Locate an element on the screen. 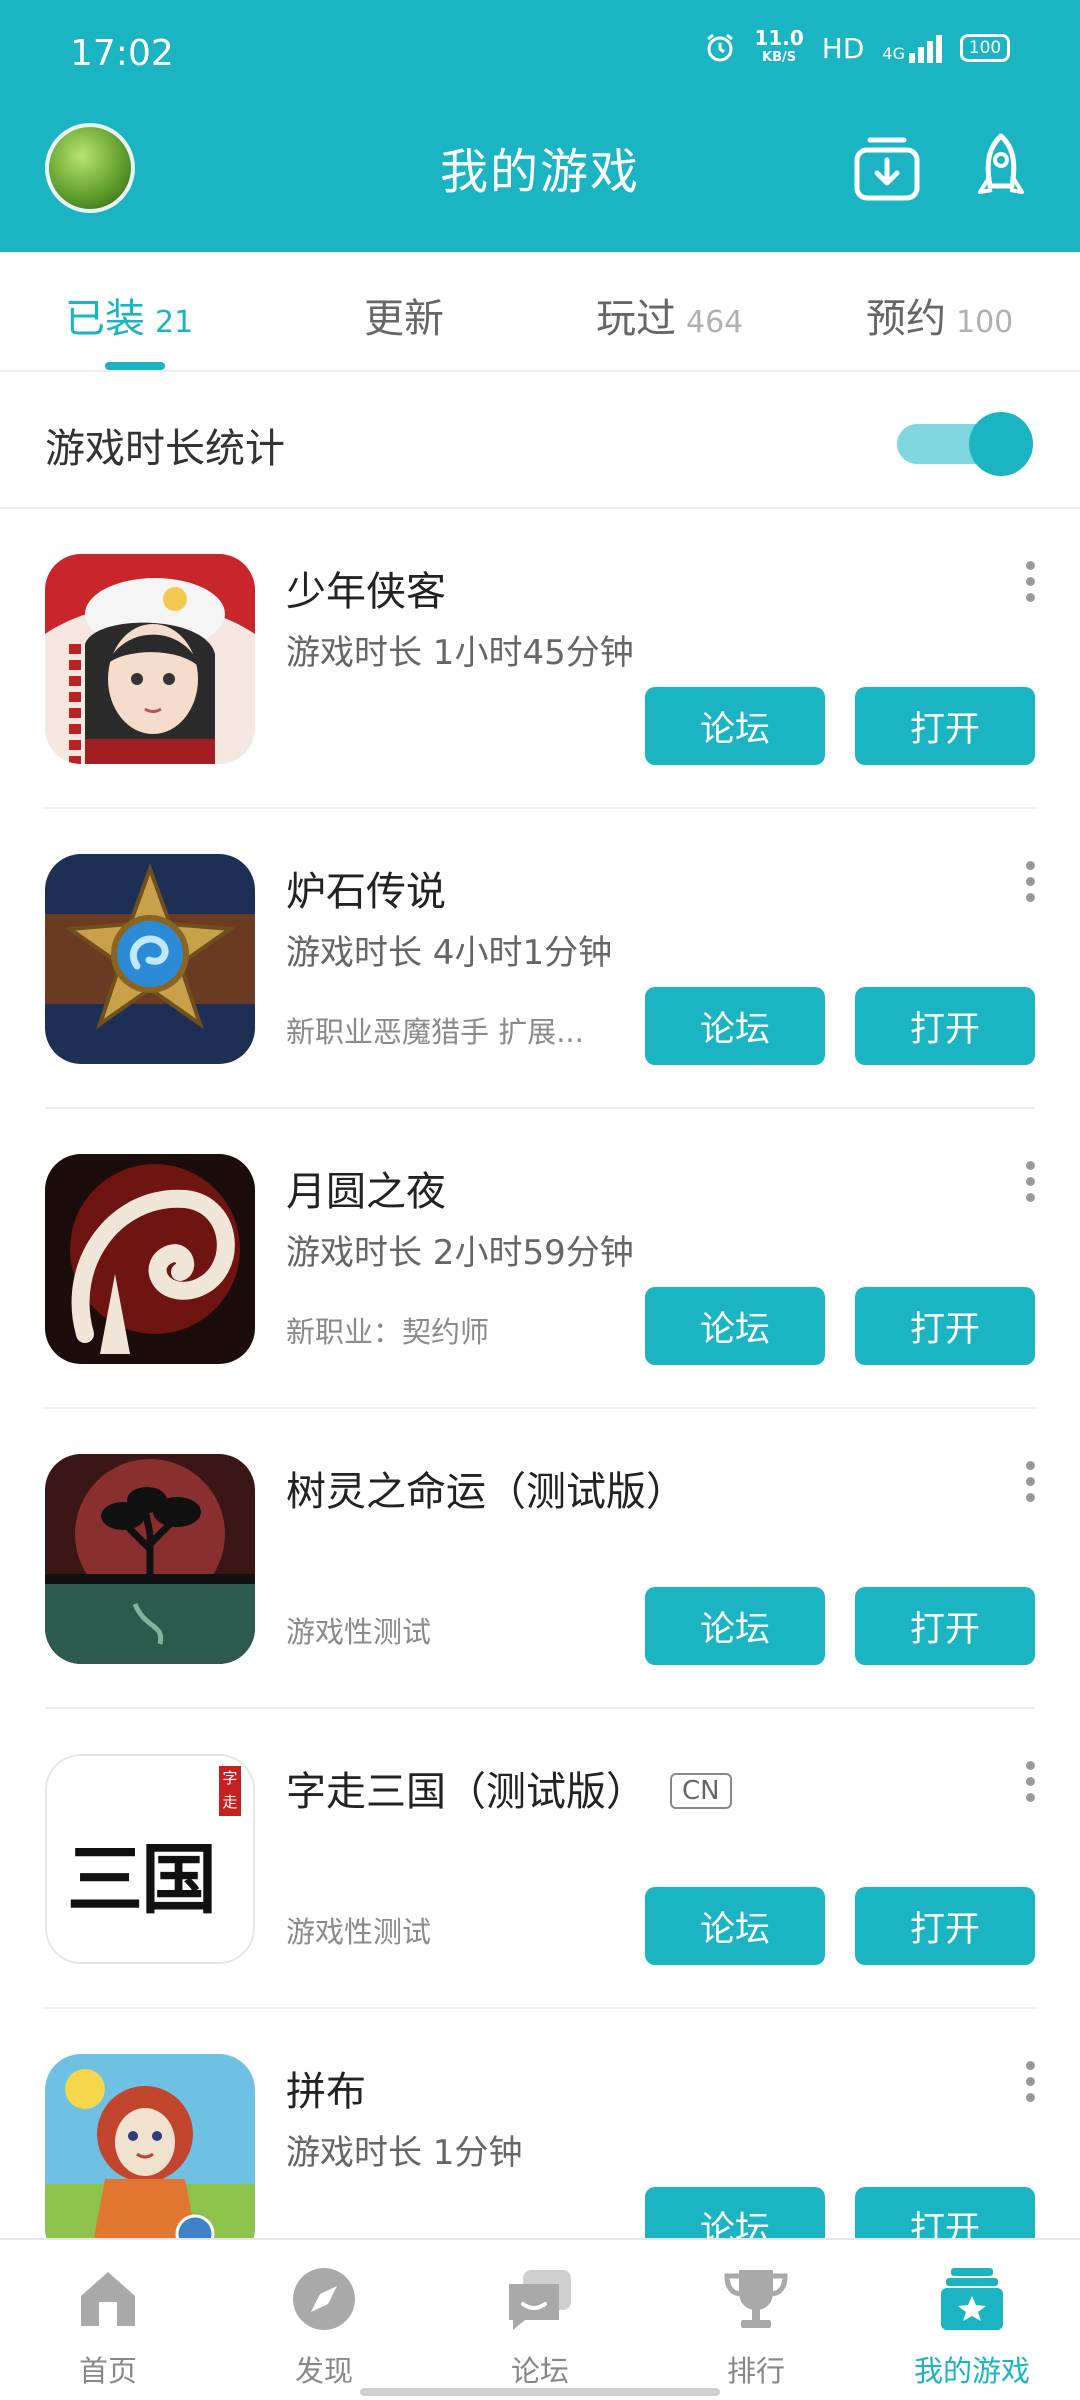 The width and height of the screenshot is (1080, 2400). nav-label: 论坛 is located at coordinates (539, 2371).